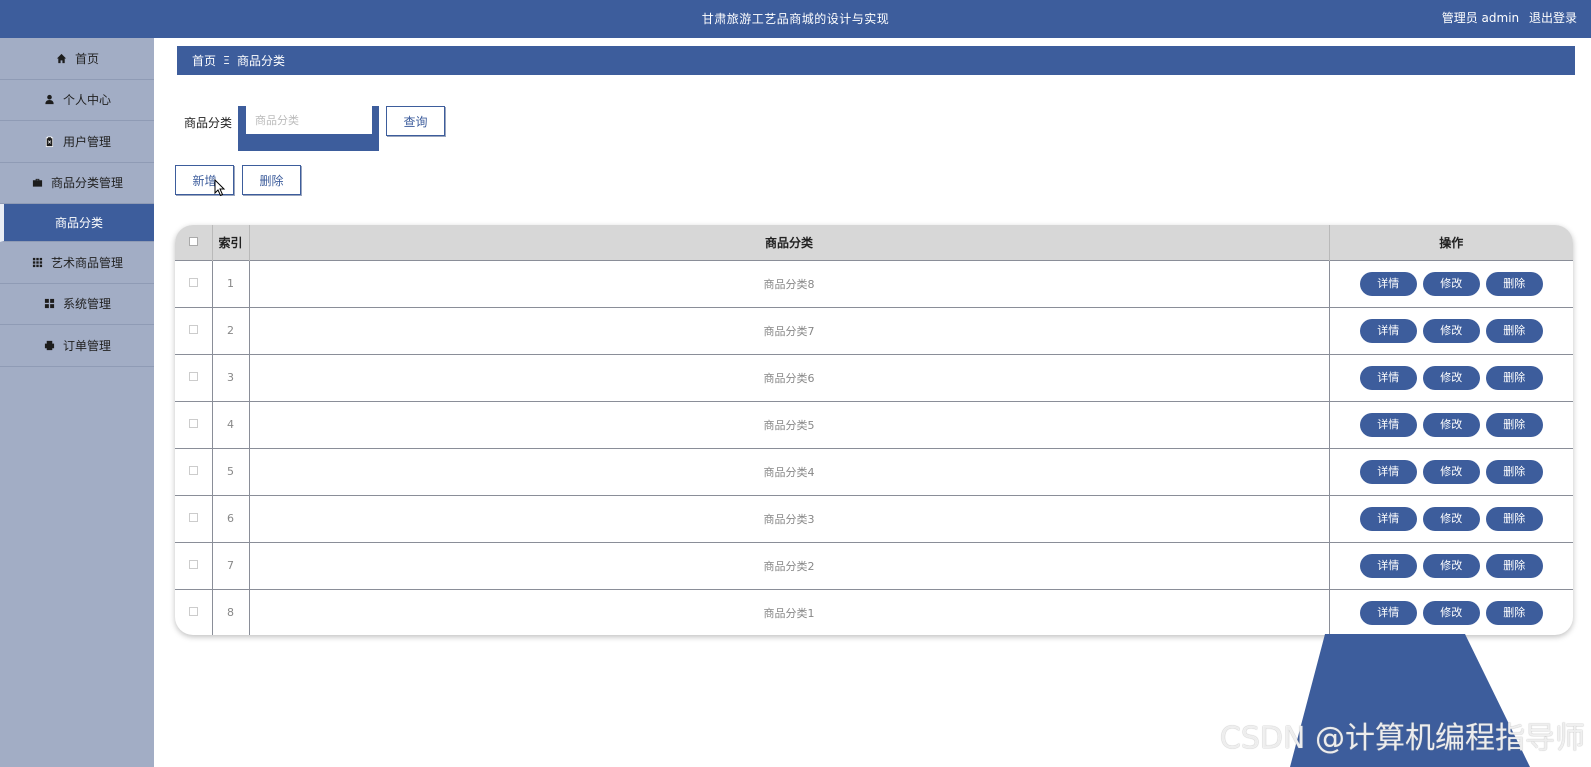 This screenshot has width=1591, height=767. What do you see at coordinates (260, 61) in the screenshot?
I see `breadcrumb-current: 商品分类` at bounding box center [260, 61].